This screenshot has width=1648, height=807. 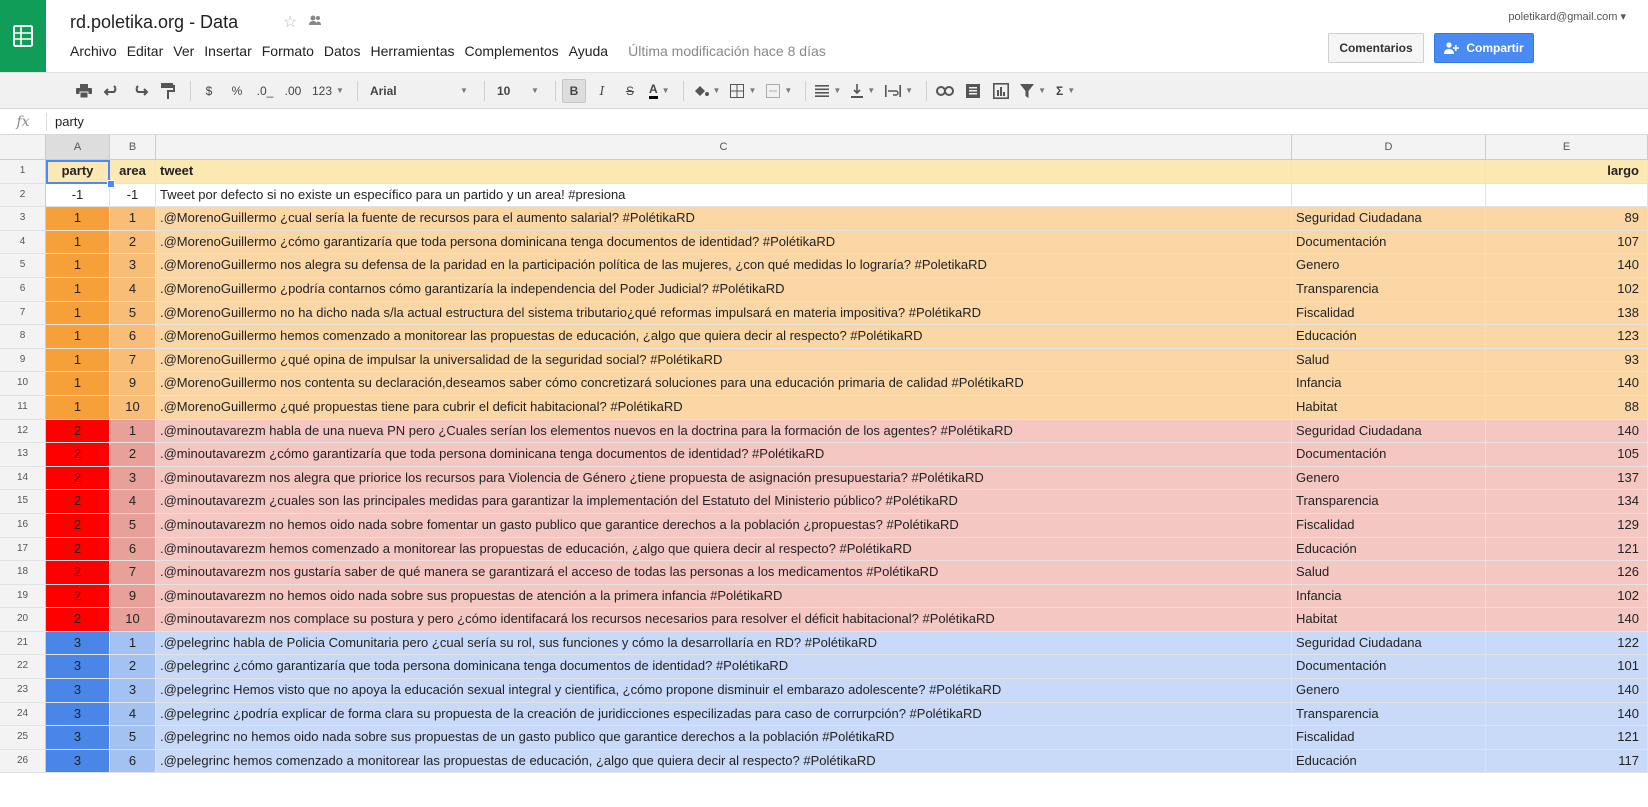 What do you see at coordinates (111, 184) in the screenshot?
I see `fill-handle` at bounding box center [111, 184].